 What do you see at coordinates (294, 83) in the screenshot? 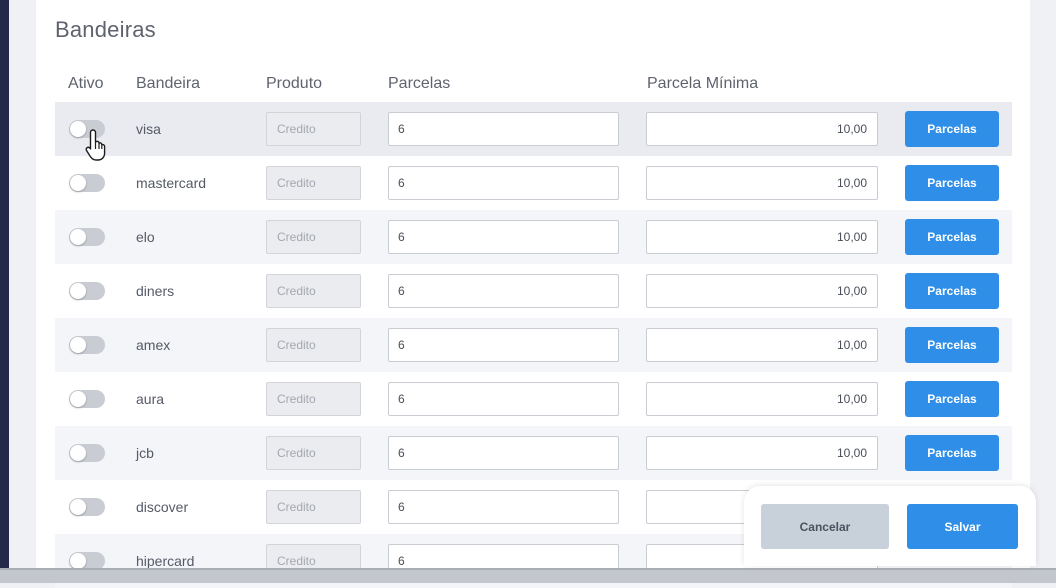
I see `column-header-produto: Produto` at bounding box center [294, 83].